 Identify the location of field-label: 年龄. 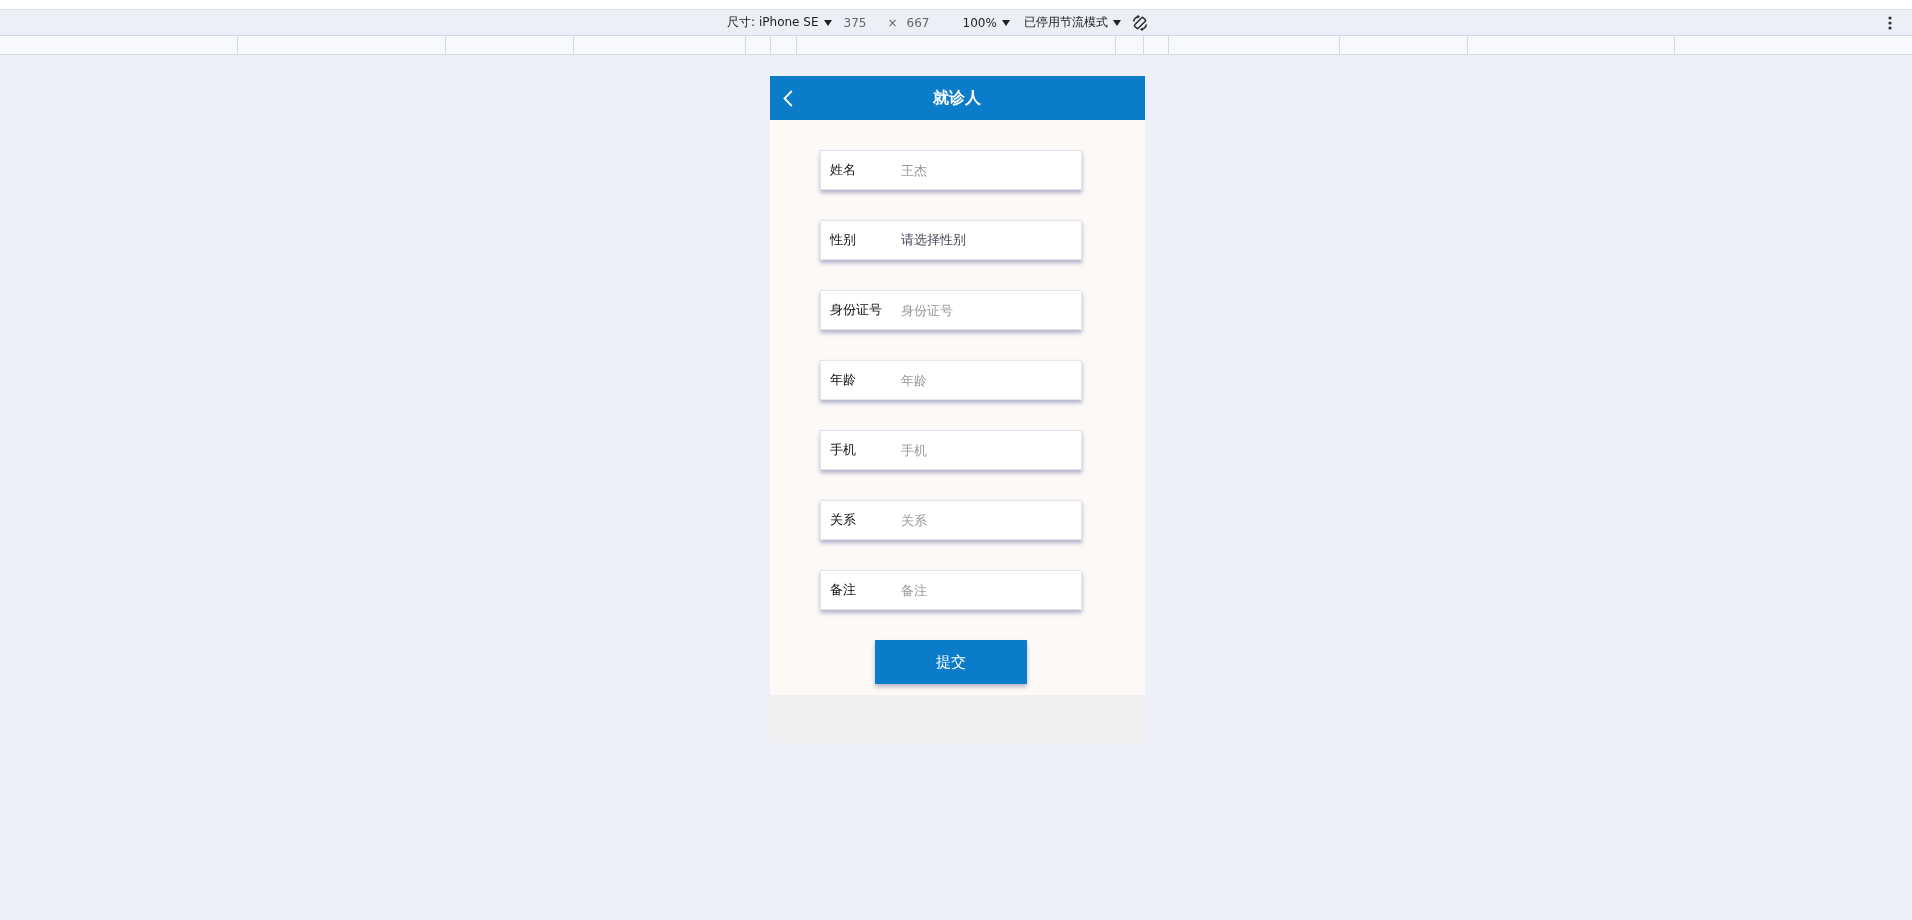
(843, 380).